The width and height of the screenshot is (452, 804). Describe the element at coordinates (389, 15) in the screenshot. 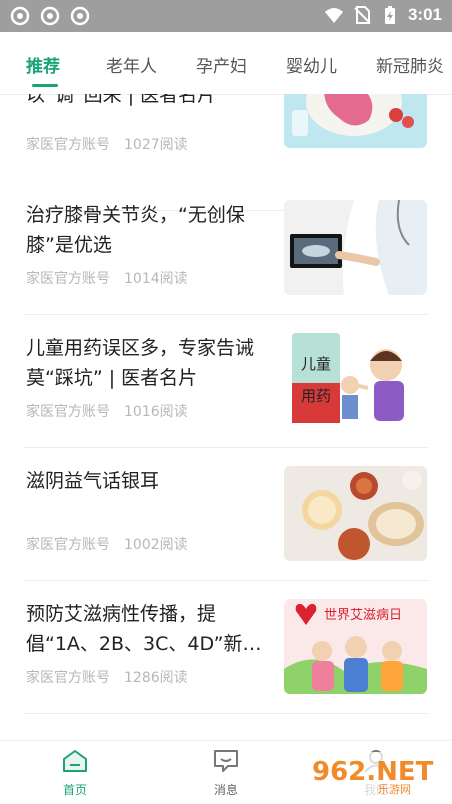

I see `battery-charging-icon` at that location.